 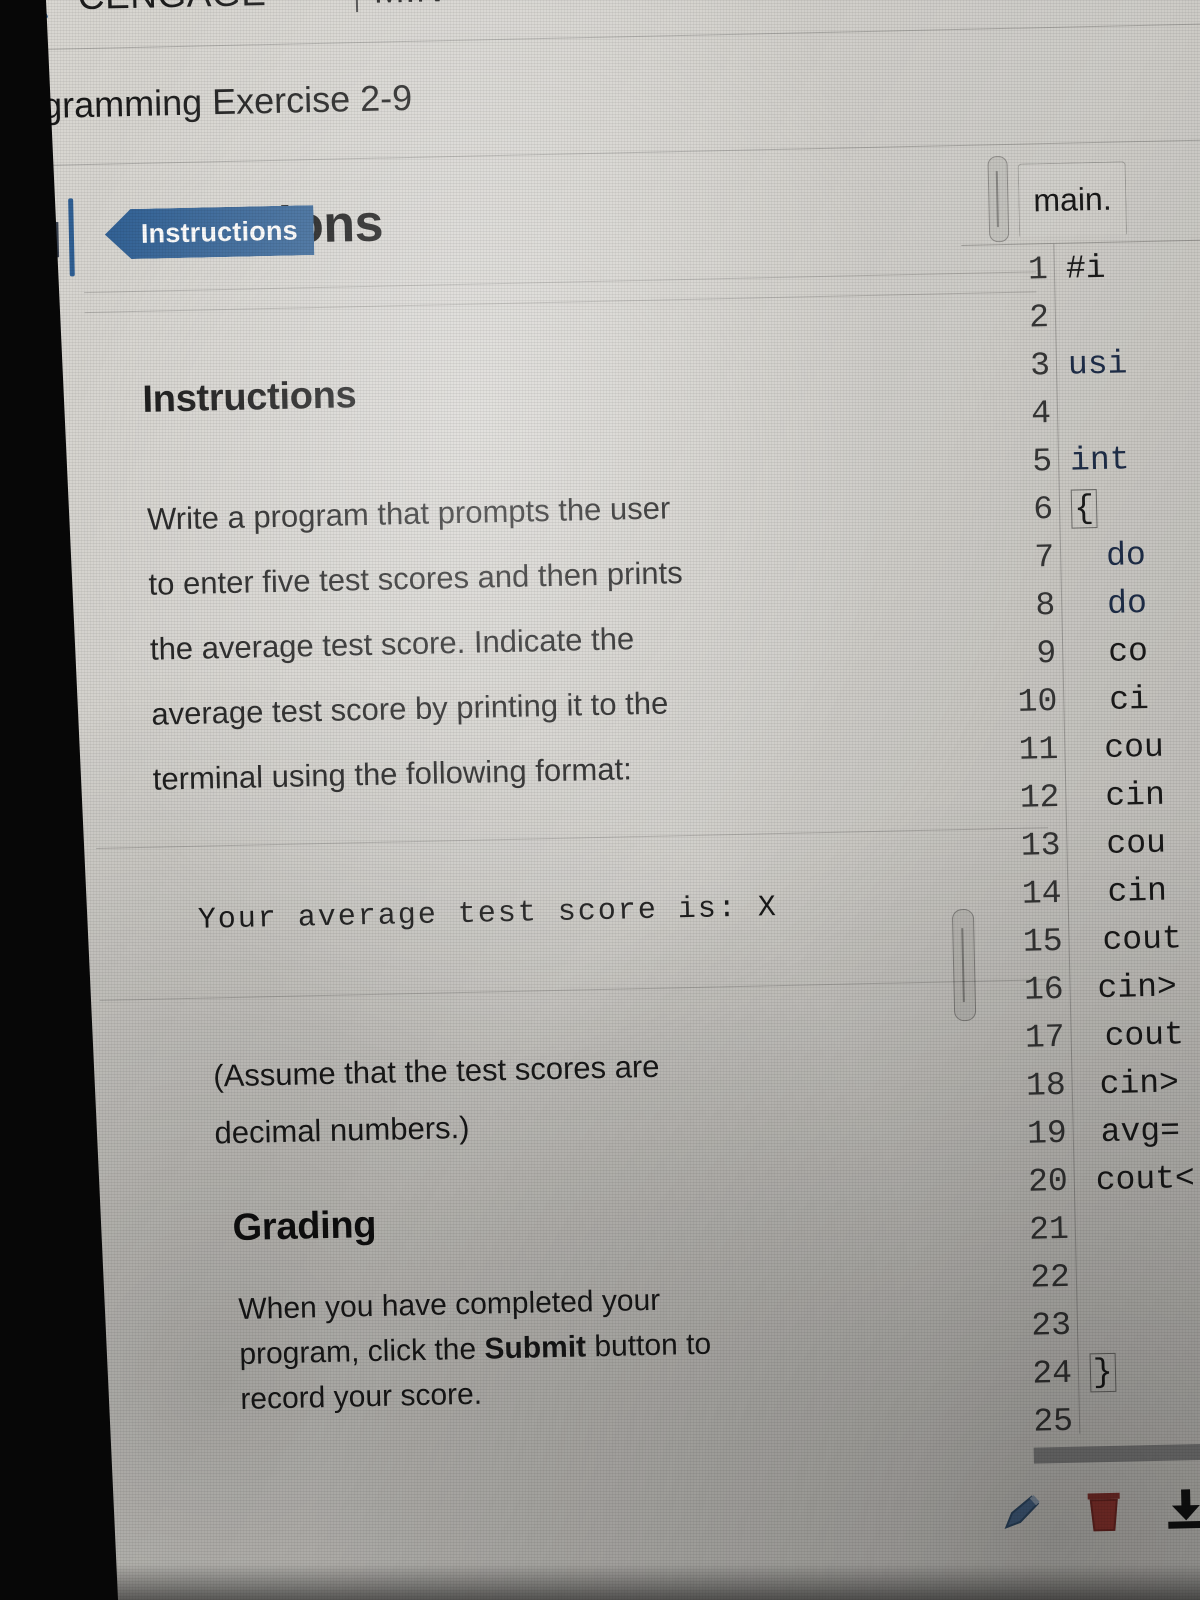 What do you see at coordinates (1103, 1372) in the screenshot?
I see `line-text-matching-brace: }` at bounding box center [1103, 1372].